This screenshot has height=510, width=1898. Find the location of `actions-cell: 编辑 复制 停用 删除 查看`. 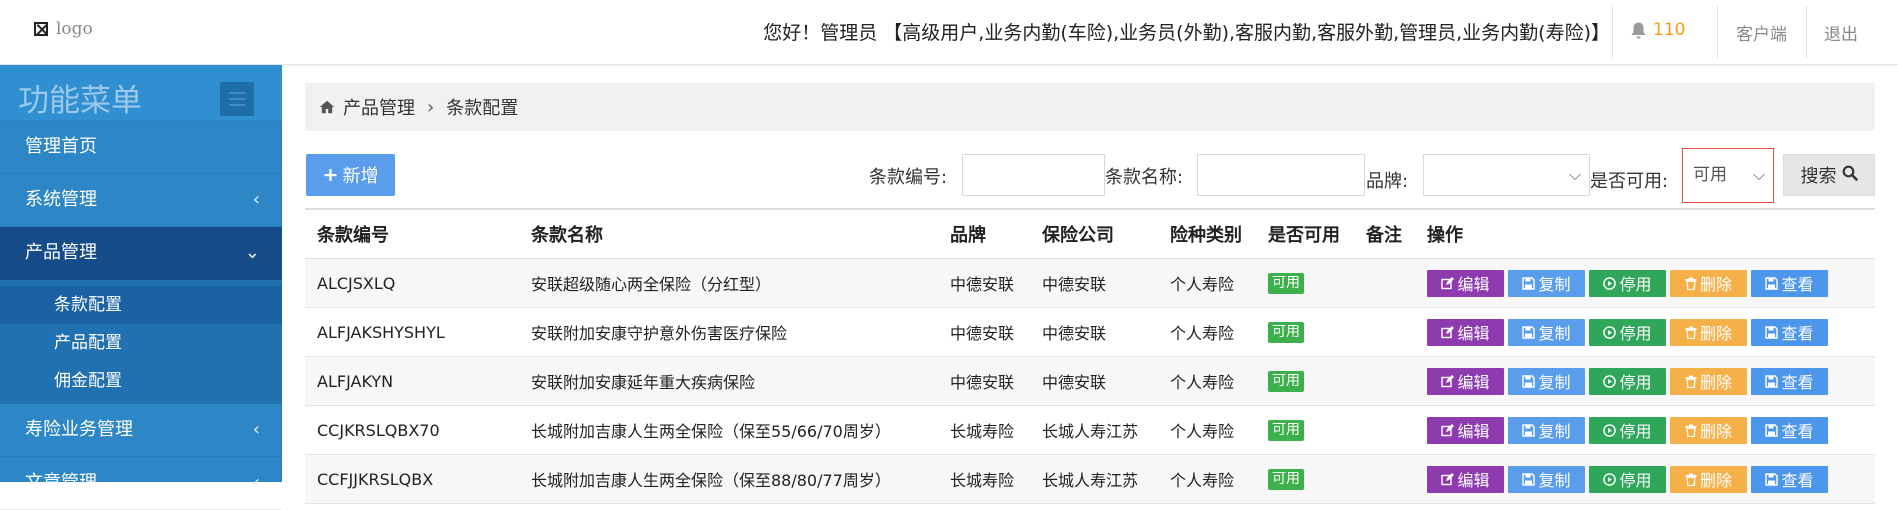

actions-cell: 编辑 复制 停用 删除 查看 is located at coordinates (1627, 283).